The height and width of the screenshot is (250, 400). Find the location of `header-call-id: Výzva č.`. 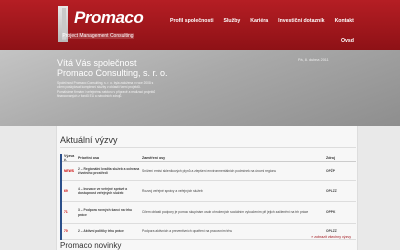

header-call-id: Výzva č. is located at coordinates (69, 157).